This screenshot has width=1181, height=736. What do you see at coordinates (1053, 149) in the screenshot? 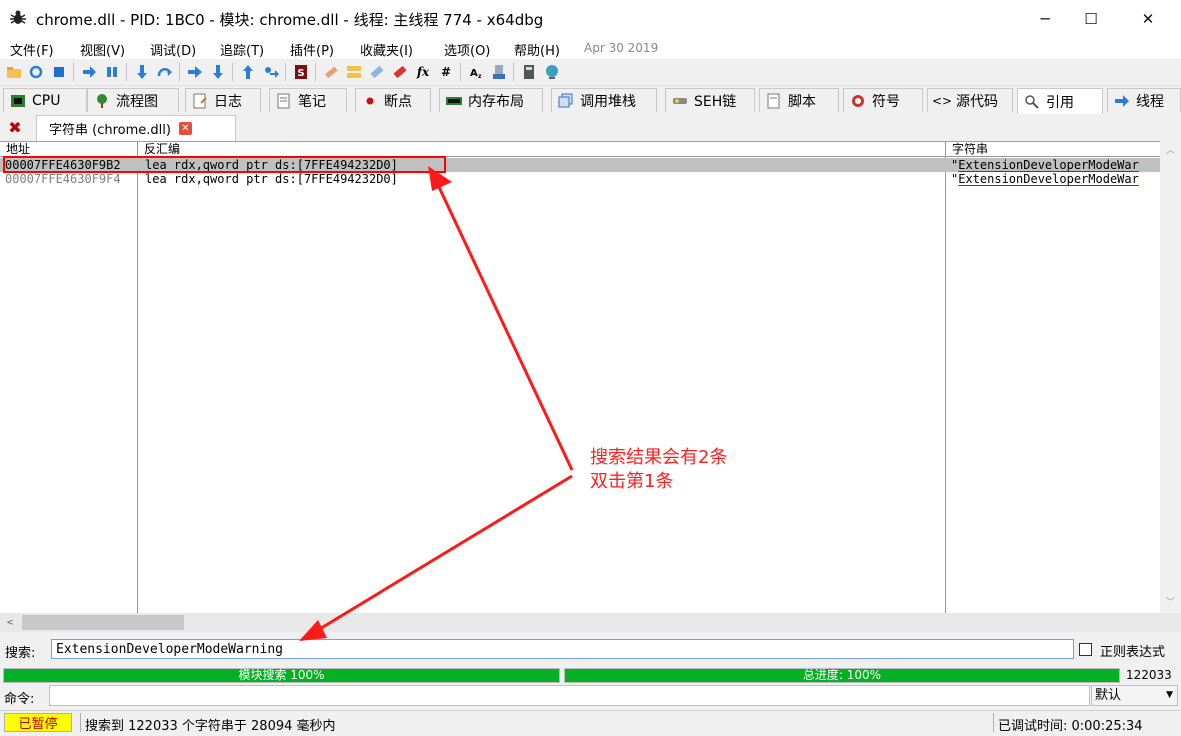
I see `column-header-string: 字符串` at bounding box center [1053, 149].